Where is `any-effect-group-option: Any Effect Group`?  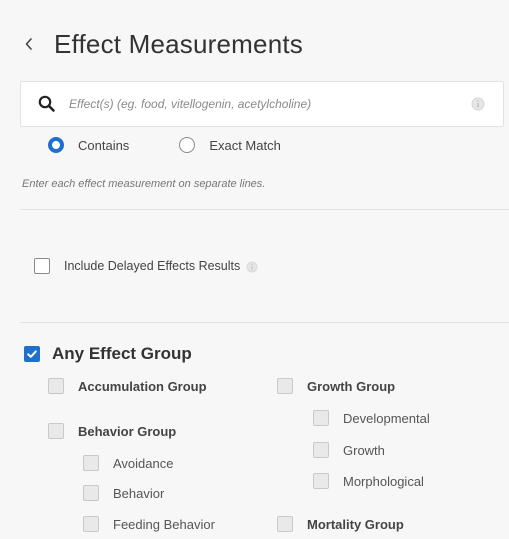
any-effect-group-option: Any Effect Group is located at coordinates (108, 354).